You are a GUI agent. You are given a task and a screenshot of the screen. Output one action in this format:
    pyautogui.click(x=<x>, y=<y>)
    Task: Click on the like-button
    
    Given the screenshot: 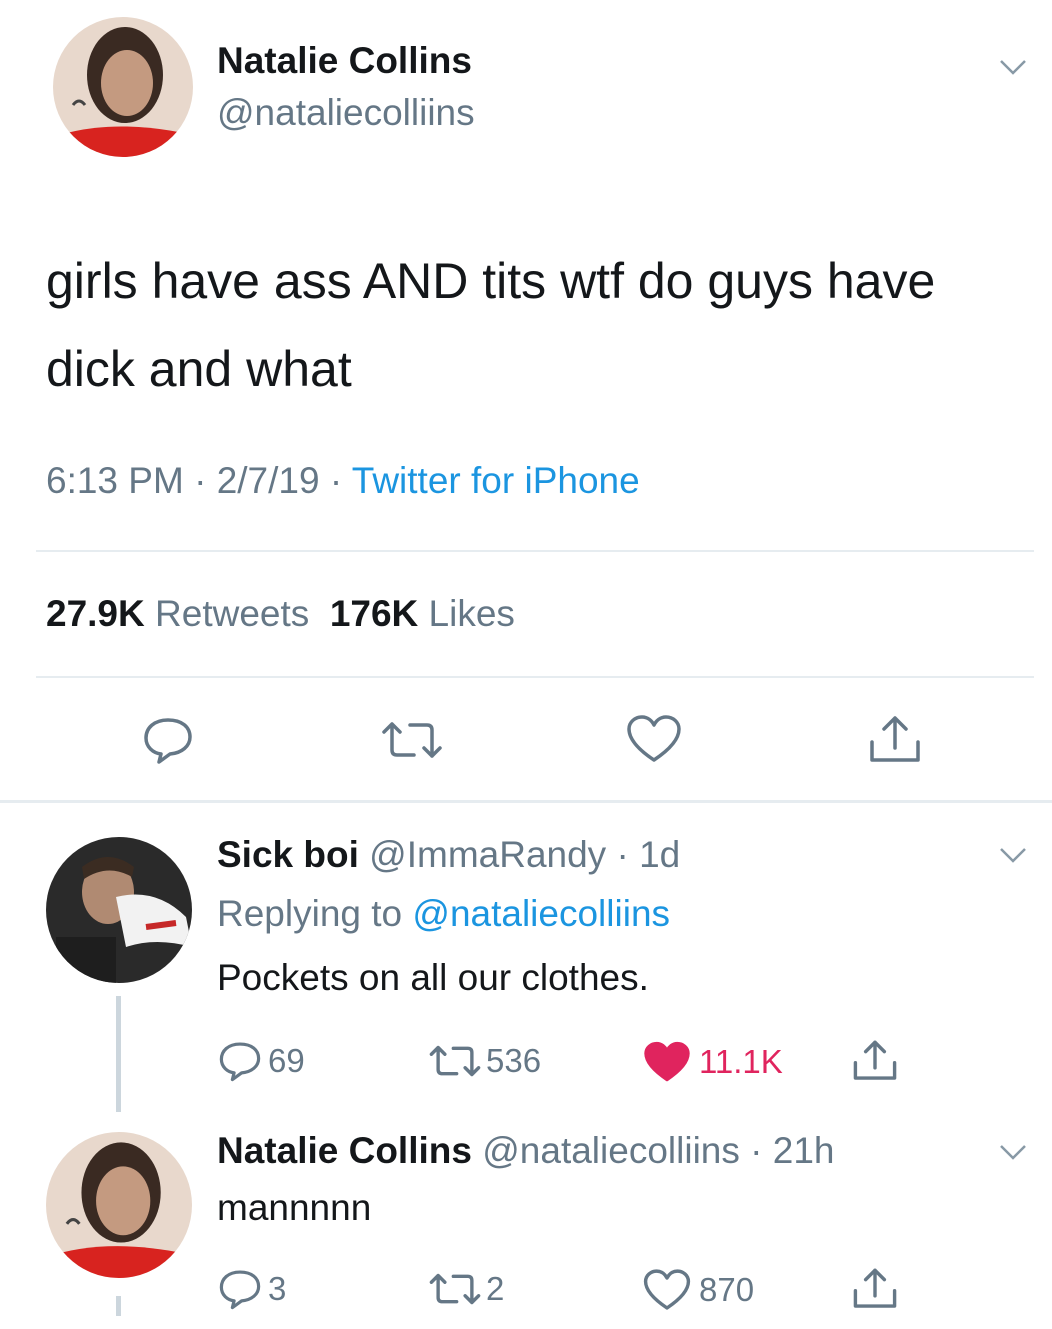 What is the action you would take?
    pyautogui.click(x=654, y=739)
    